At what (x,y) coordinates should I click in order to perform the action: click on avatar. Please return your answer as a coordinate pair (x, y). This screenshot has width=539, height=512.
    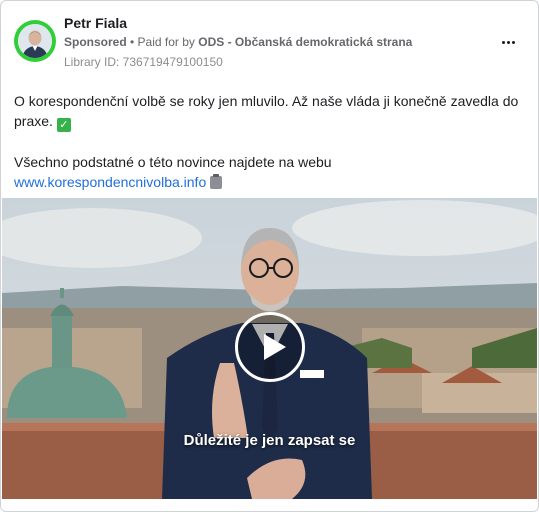
    Looking at the image, I should click on (35, 41).